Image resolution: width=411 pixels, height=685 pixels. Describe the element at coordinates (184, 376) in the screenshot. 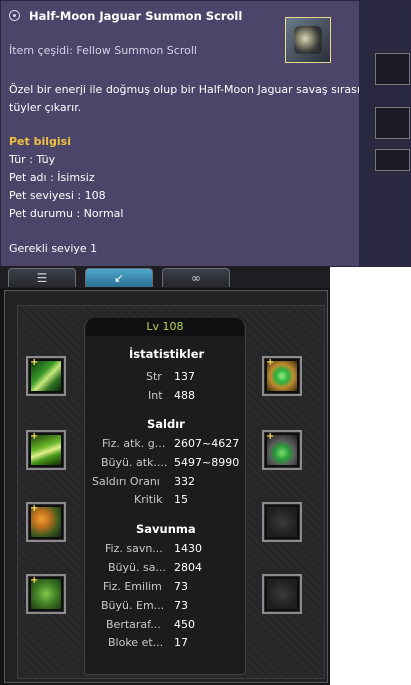

I see `stat-value-str: 137` at that location.